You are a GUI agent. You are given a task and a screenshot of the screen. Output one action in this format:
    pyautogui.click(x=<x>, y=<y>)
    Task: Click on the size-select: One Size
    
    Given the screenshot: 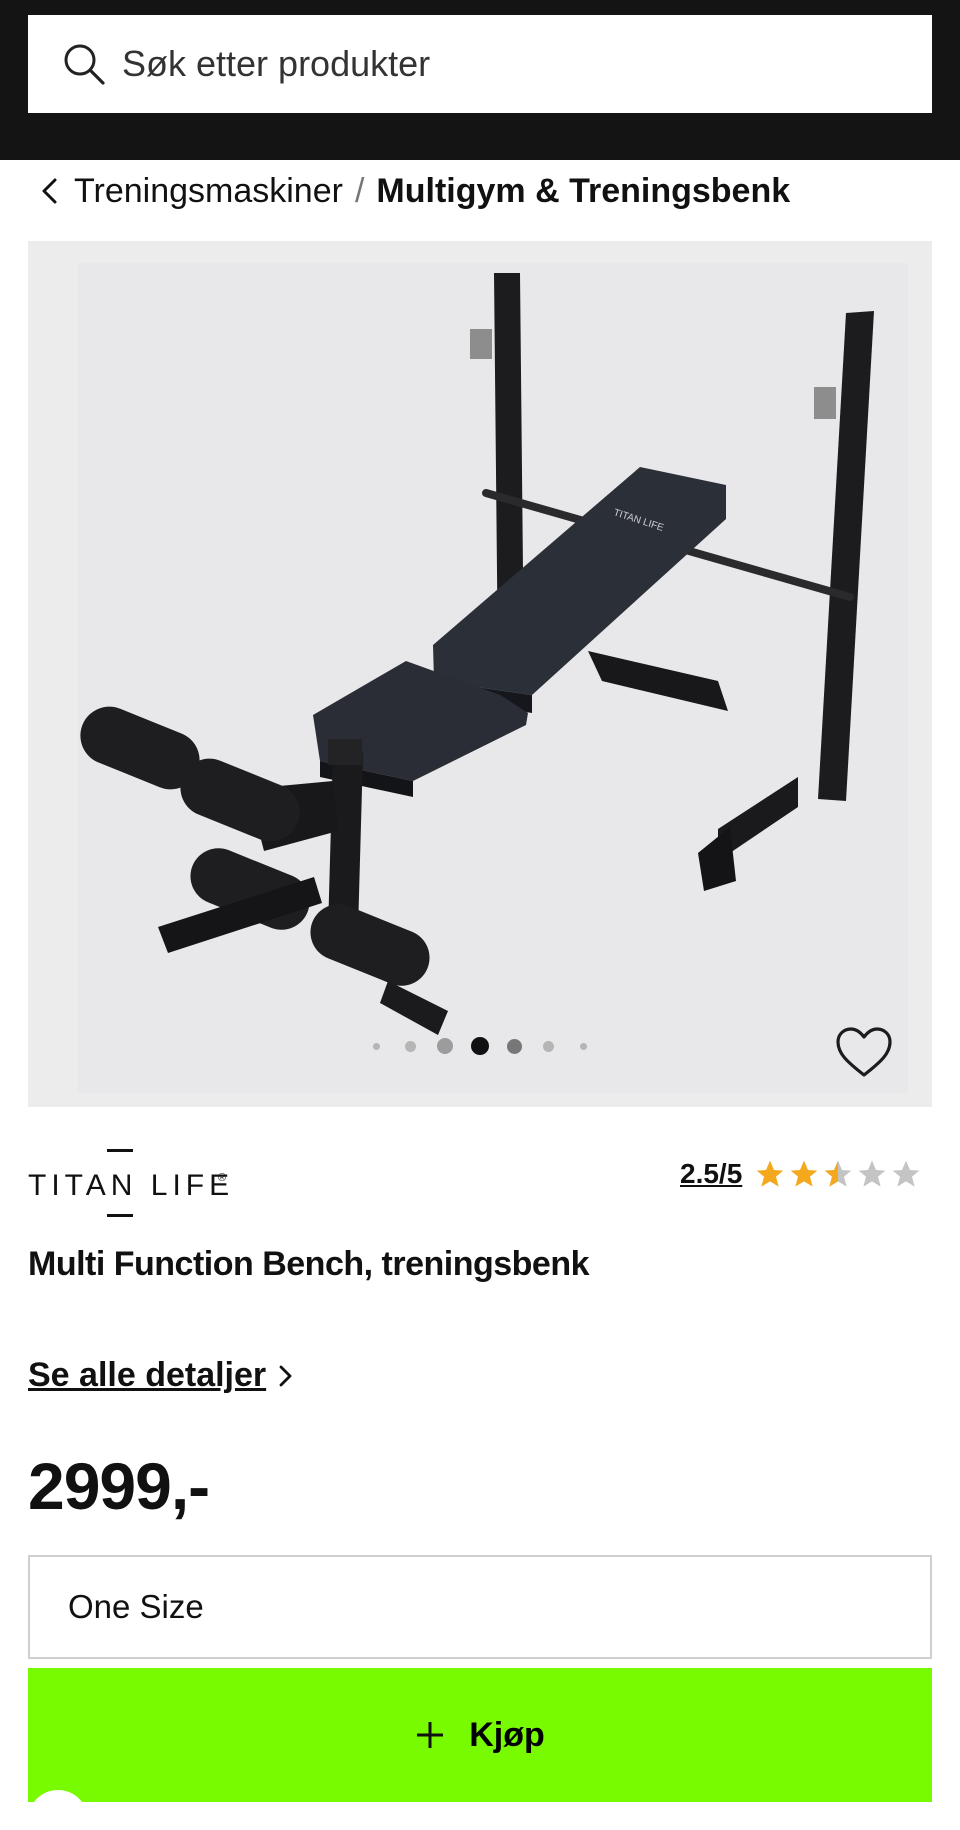 What is the action you would take?
    pyautogui.click(x=480, y=1607)
    